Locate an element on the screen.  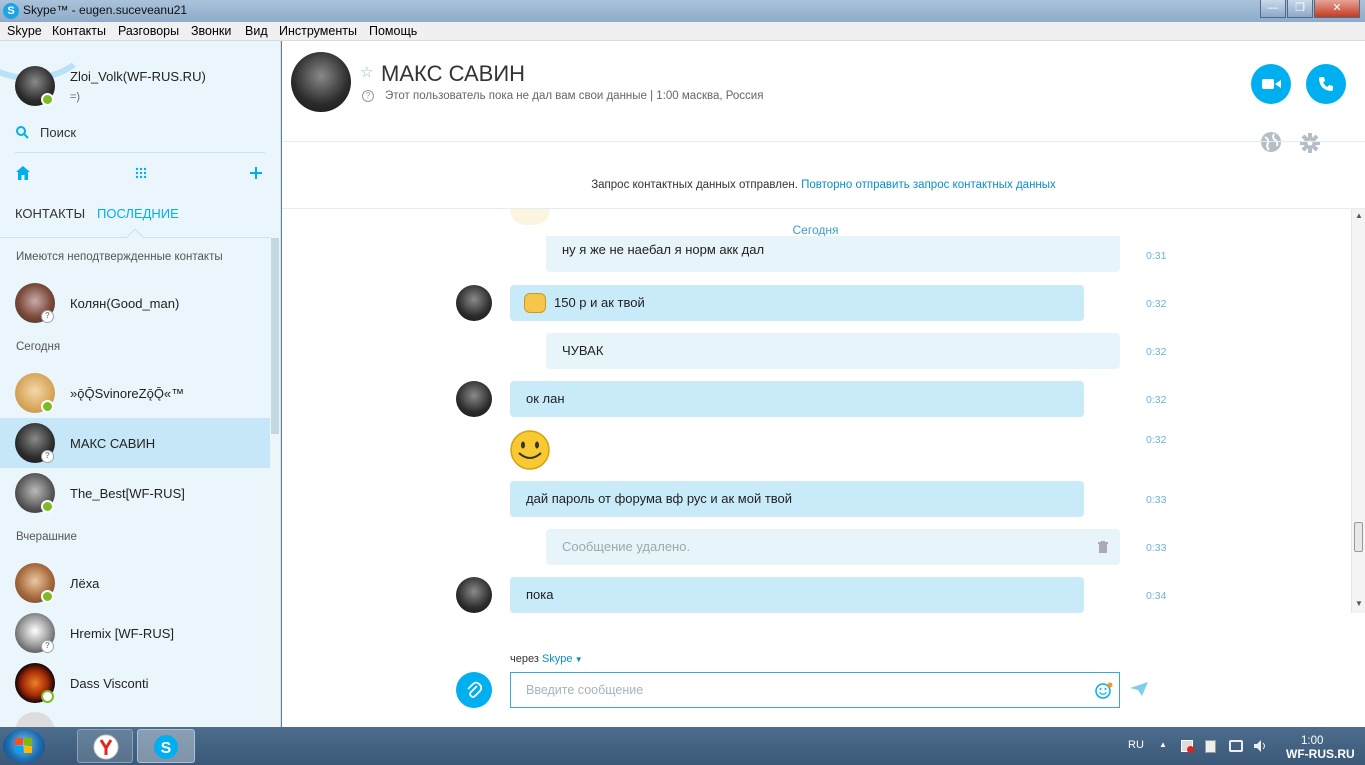
recent-item: Лёха is located at coordinates (135, 583).